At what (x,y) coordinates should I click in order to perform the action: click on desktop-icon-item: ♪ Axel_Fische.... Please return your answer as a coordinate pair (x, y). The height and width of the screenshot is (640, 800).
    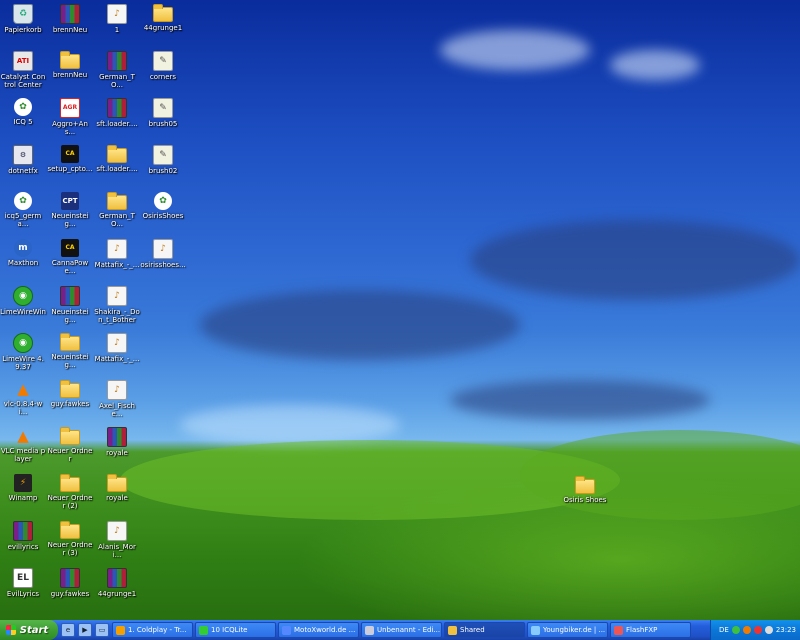
    Looking at the image, I should click on (117, 401).